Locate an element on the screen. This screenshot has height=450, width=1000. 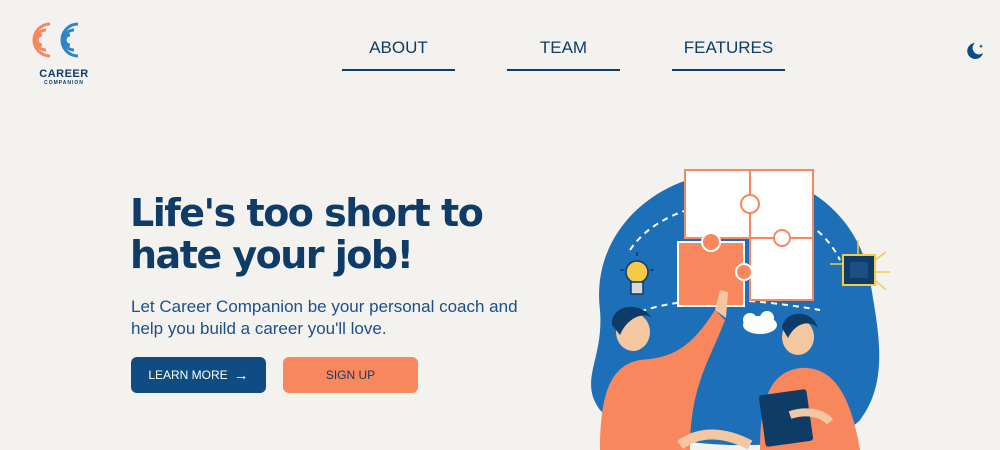
nav-team: TEAM is located at coordinates (563, 54).